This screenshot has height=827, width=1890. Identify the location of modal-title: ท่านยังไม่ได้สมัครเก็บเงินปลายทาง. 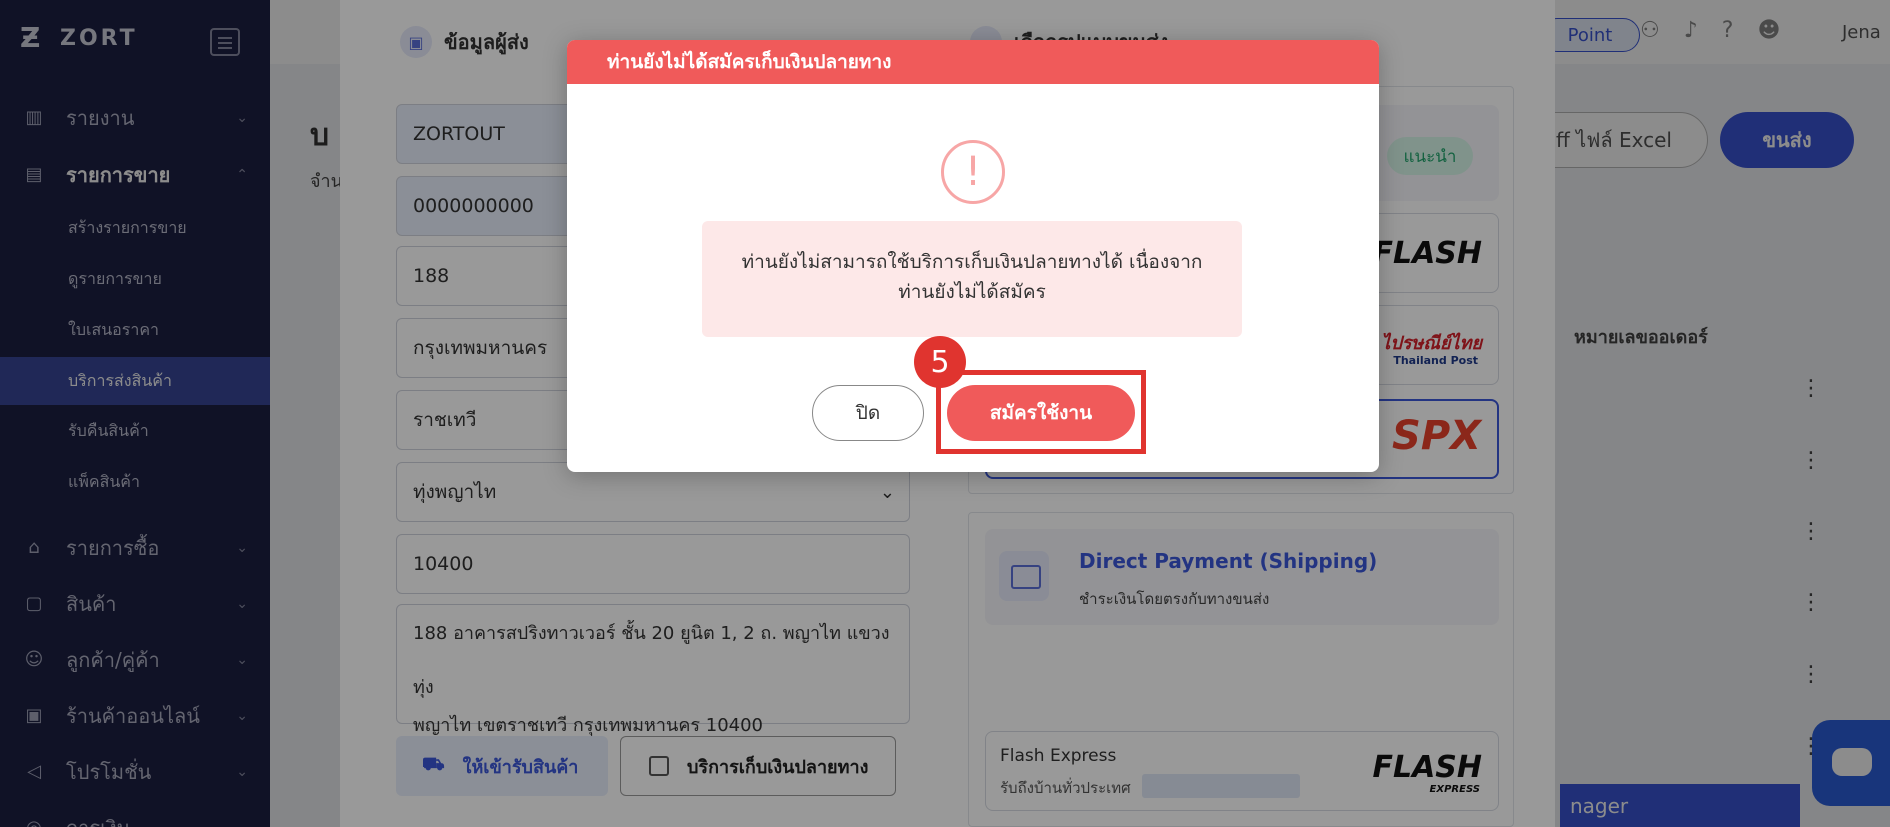
(973, 62).